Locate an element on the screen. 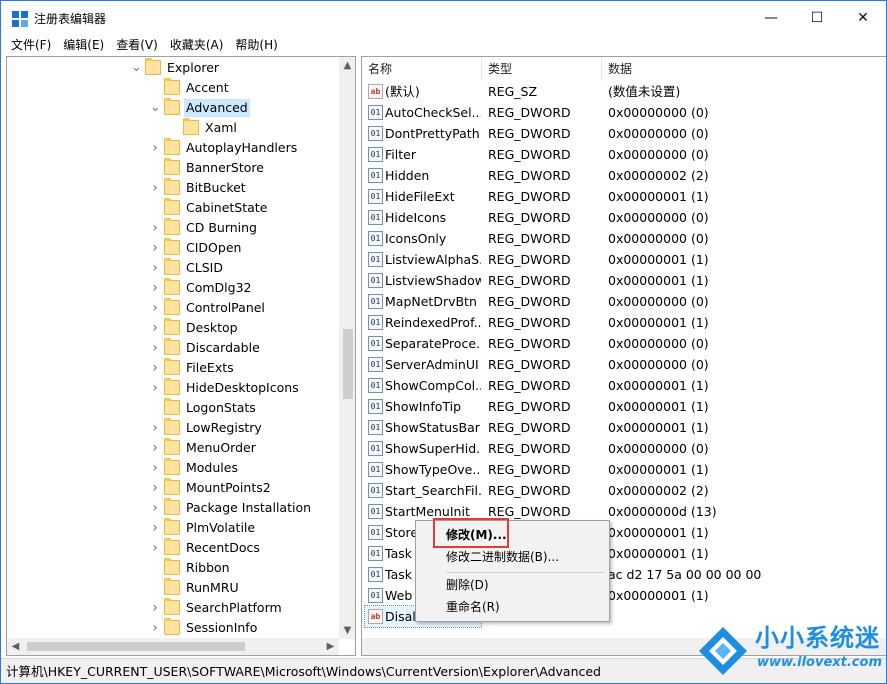 Image resolution: width=887 pixels, height=684 pixels. tree-item: › MountPoints2 is located at coordinates (172, 488).